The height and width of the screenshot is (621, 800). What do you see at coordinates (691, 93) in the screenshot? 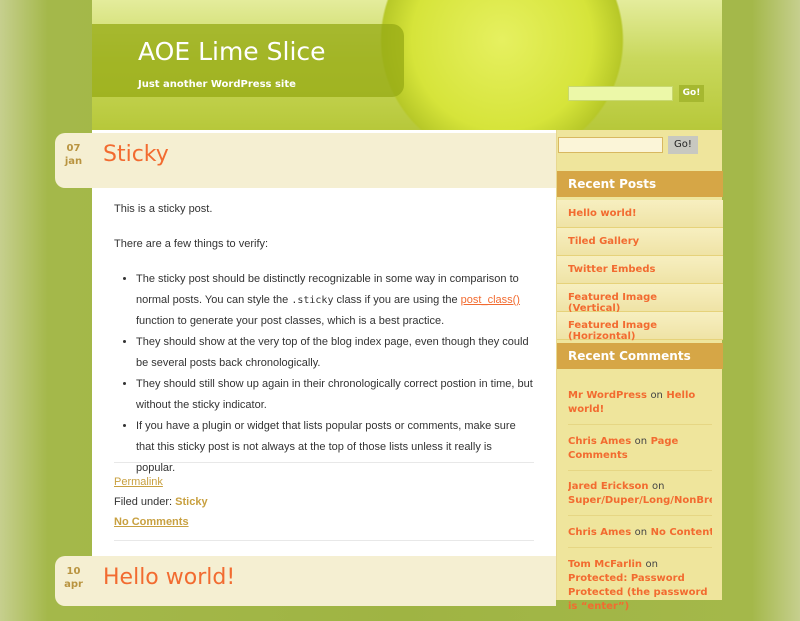
I see `header-search-button: Go!` at bounding box center [691, 93].